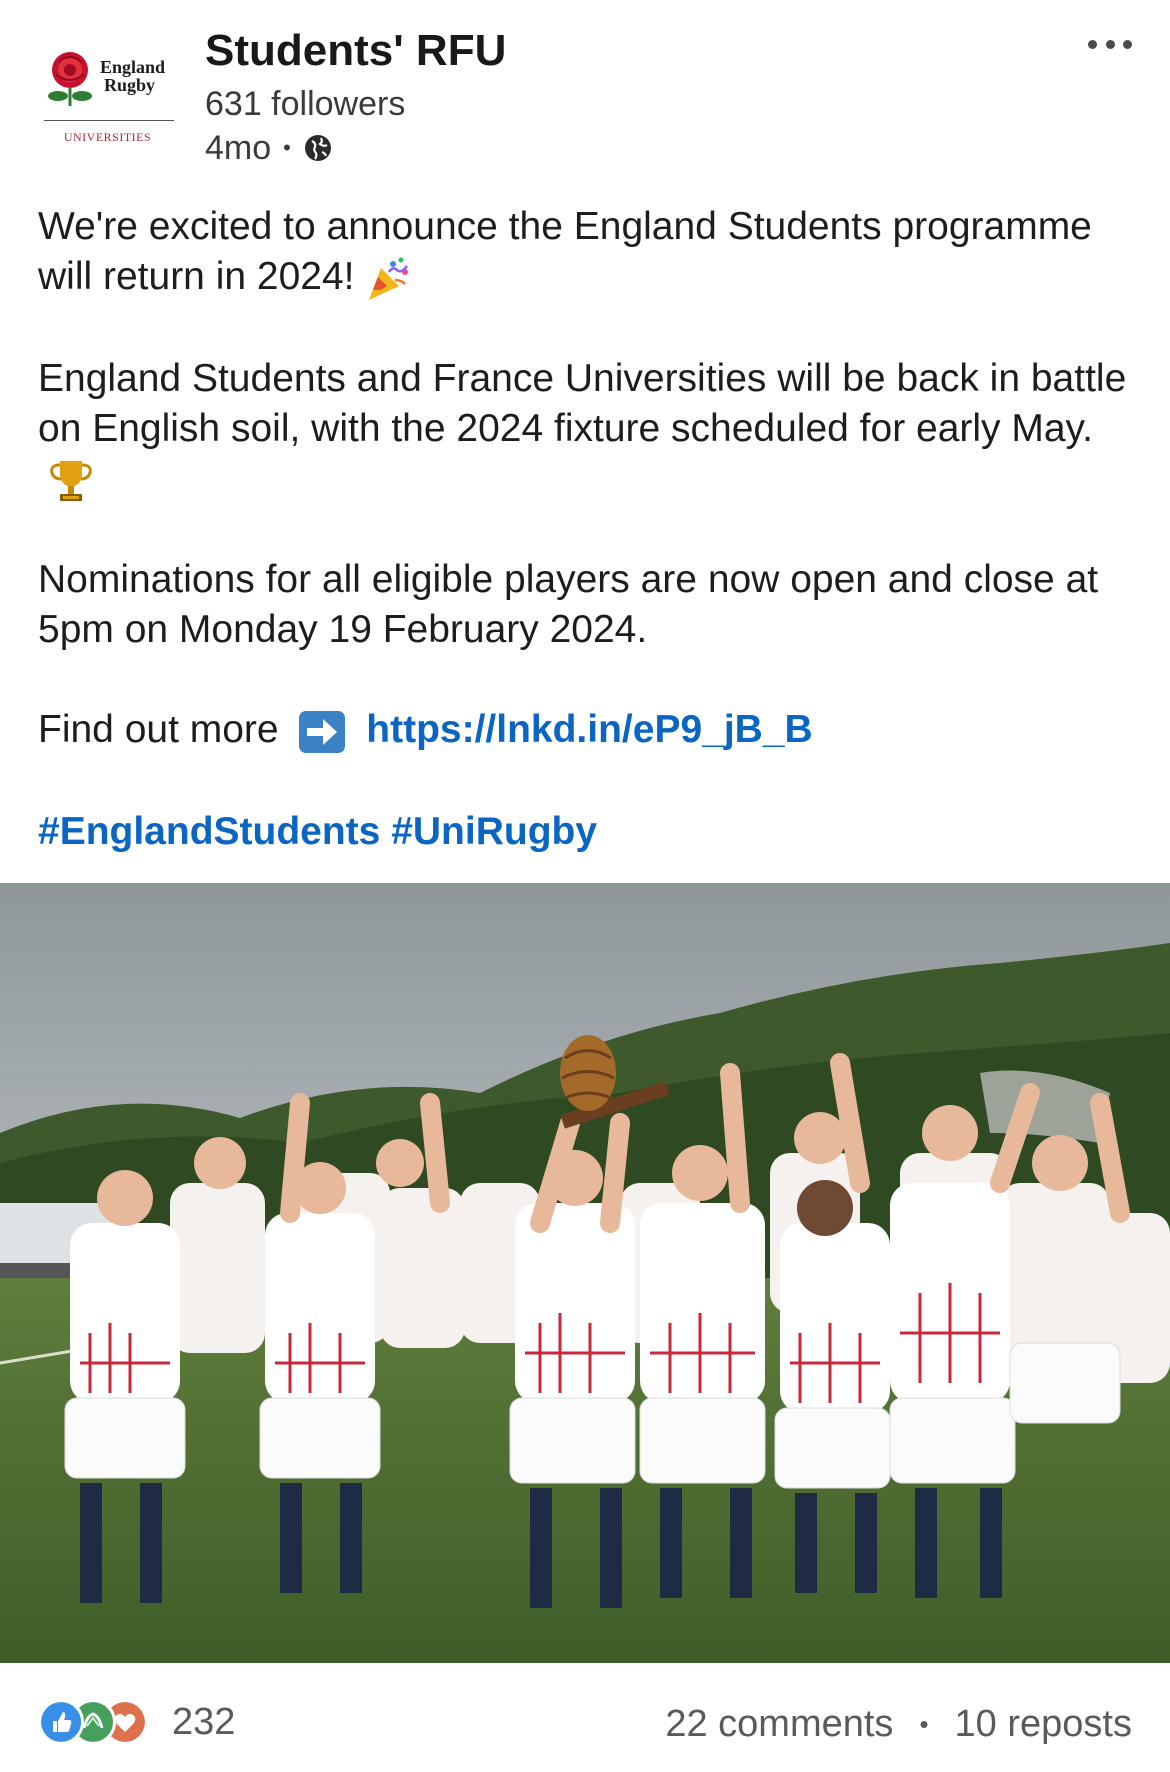  Describe the element at coordinates (107, 137) in the screenshot. I see `logo-subtitle: UNIVERSITIES` at that location.